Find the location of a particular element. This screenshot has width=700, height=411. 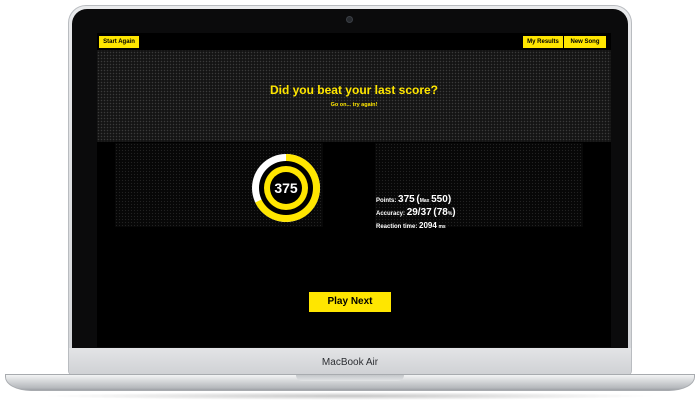

max-label: Max is located at coordinates (424, 201).